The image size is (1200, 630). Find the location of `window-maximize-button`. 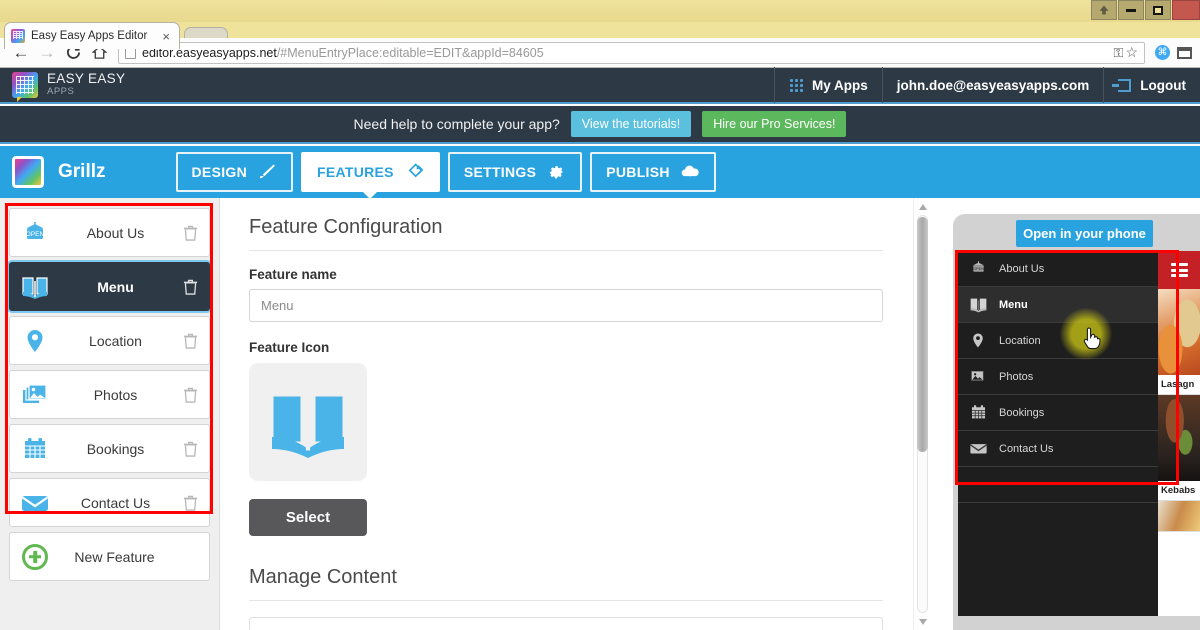

window-maximize-button is located at coordinates (1158, 10).